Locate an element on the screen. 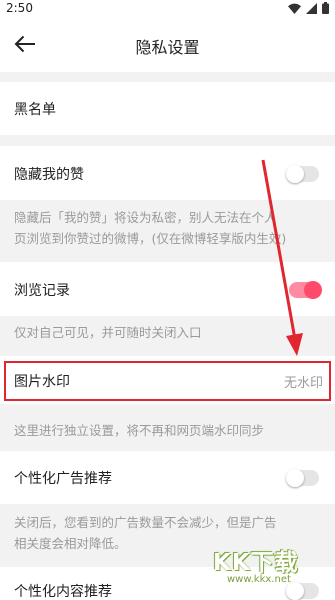 The height and width of the screenshot is (600, 335). site-watermark: KK下载 www.kkx.net is located at coordinates (256, 564).